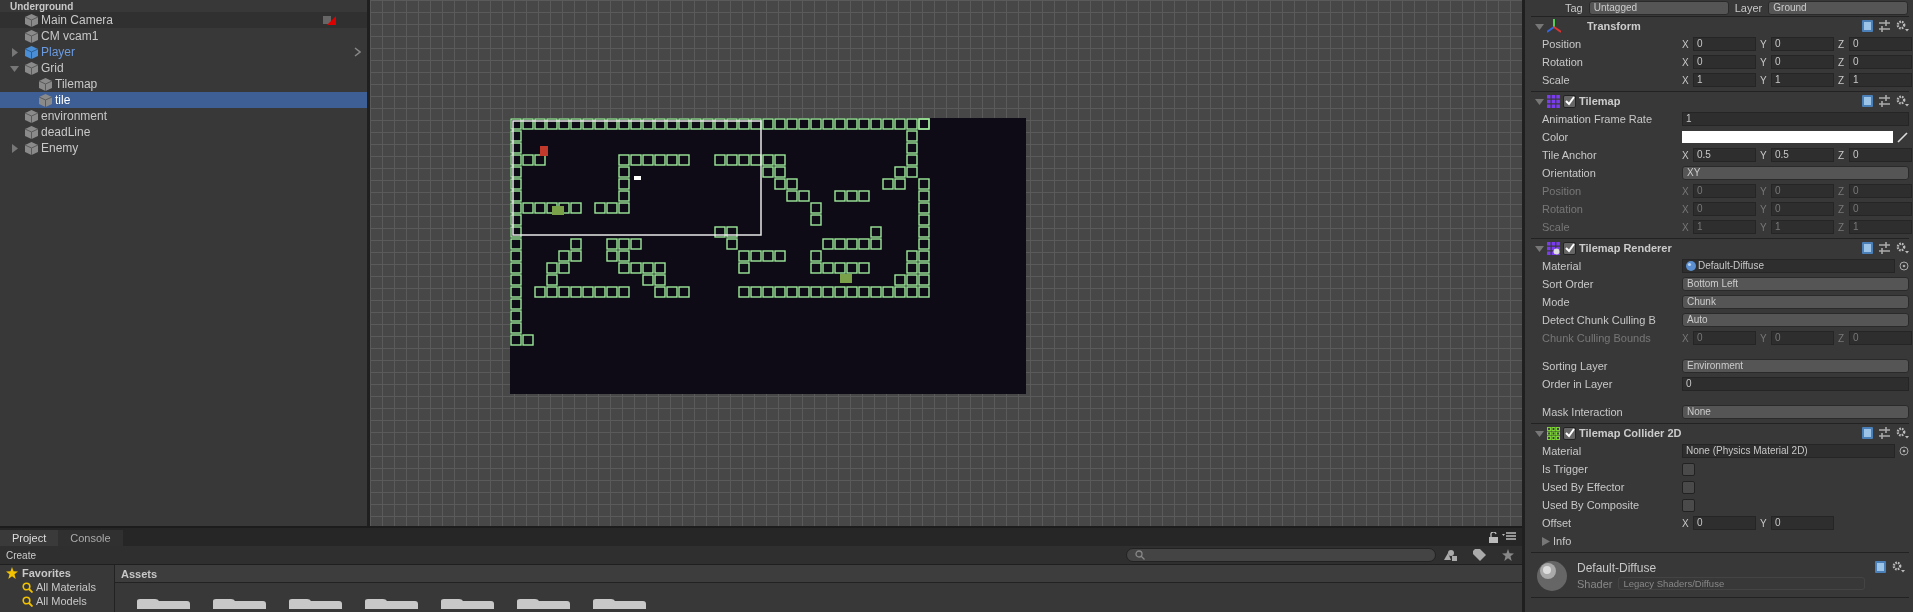 Image resolution: width=1913 pixels, height=612 pixels. What do you see at coordinates (1788, 451) in the screenshot?
I see `object-field: None (Physics Material 2D)` at bounding box center [1788, 451].